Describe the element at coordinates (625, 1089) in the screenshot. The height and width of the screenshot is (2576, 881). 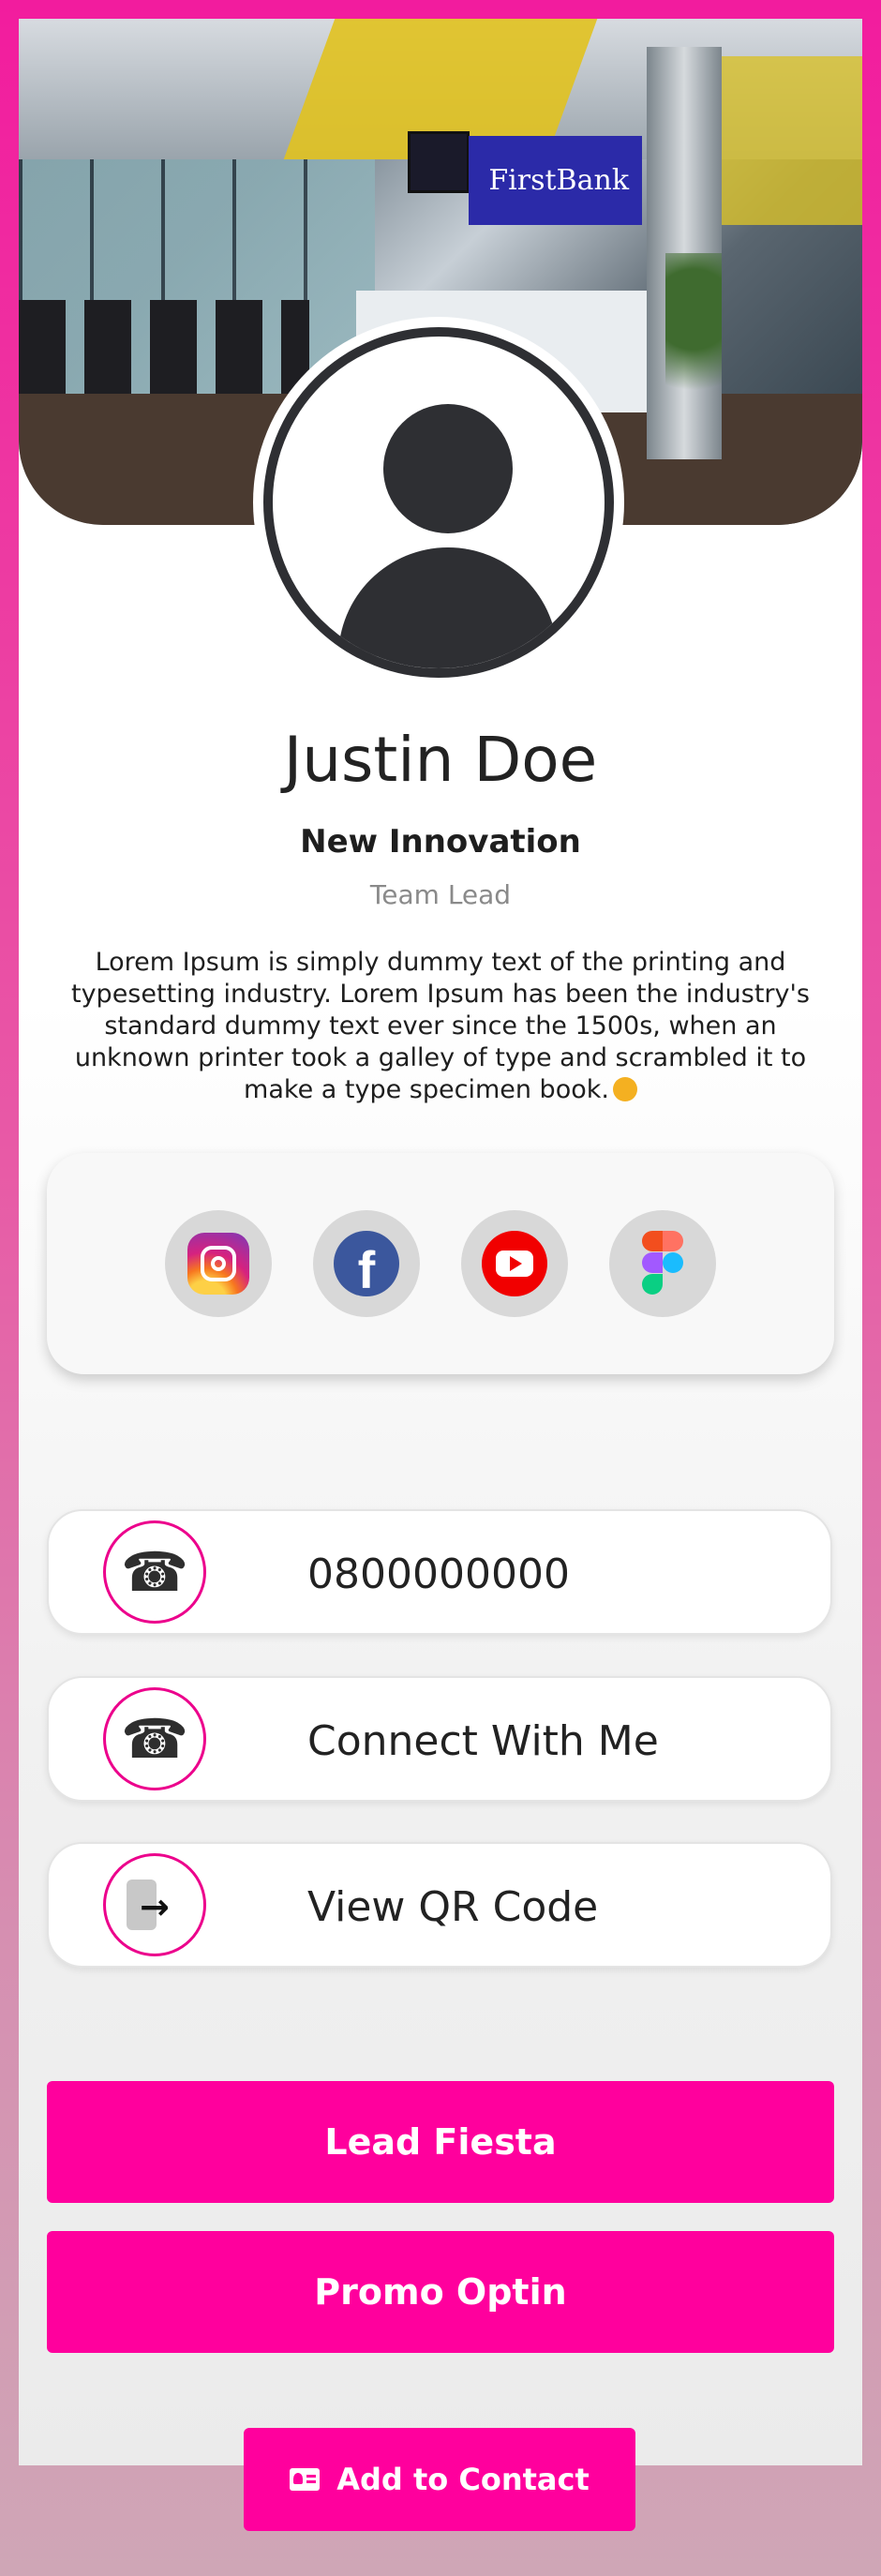
I see `upside-down-face-emoji-icon` at that location.